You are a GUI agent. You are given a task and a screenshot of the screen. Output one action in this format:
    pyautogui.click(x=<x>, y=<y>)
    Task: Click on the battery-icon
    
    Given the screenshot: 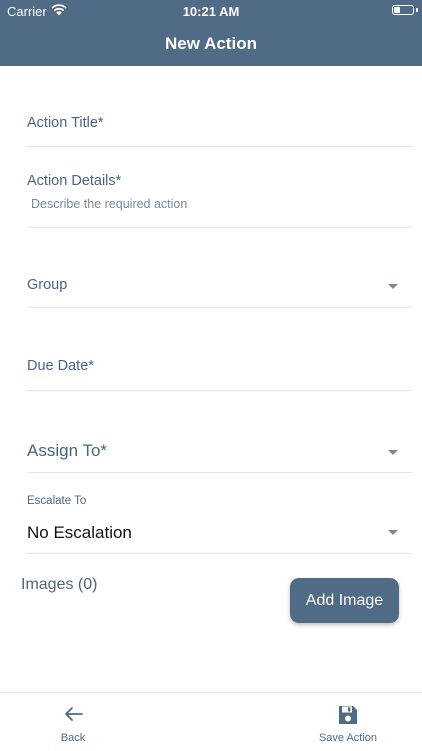 What is the action you would take?
    pyautogui.click(x=403, y=10)
    